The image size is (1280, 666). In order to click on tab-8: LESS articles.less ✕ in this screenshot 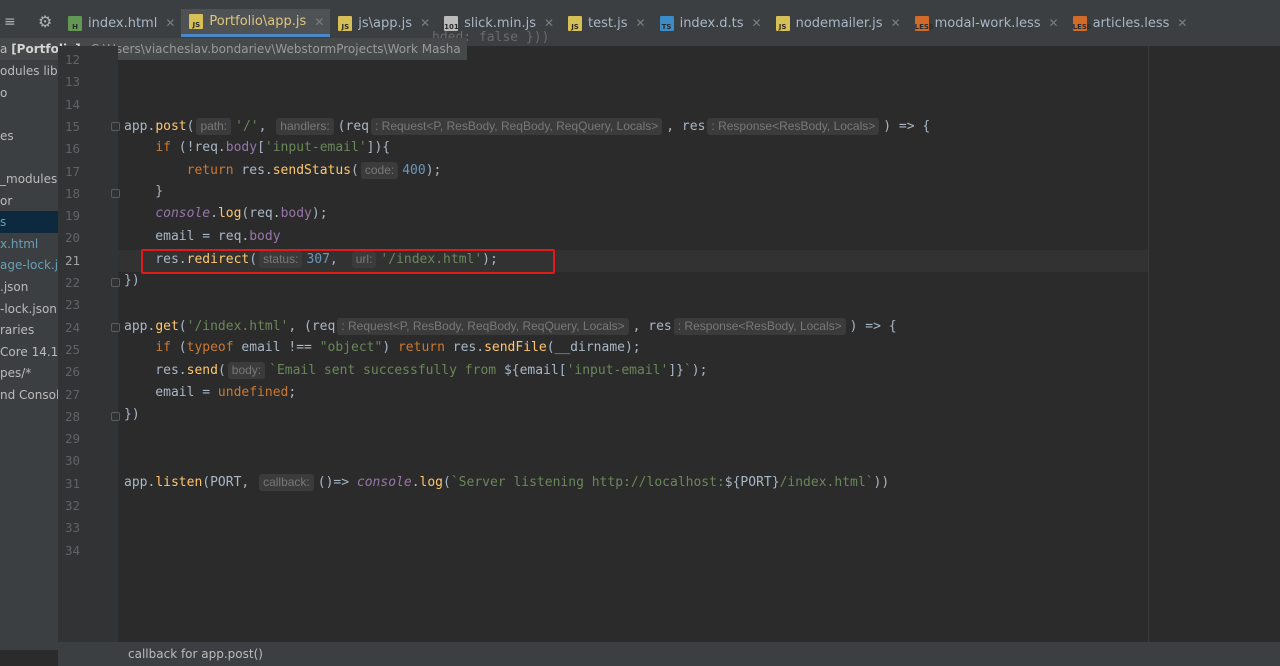, I will do `click(1129, 23)`.